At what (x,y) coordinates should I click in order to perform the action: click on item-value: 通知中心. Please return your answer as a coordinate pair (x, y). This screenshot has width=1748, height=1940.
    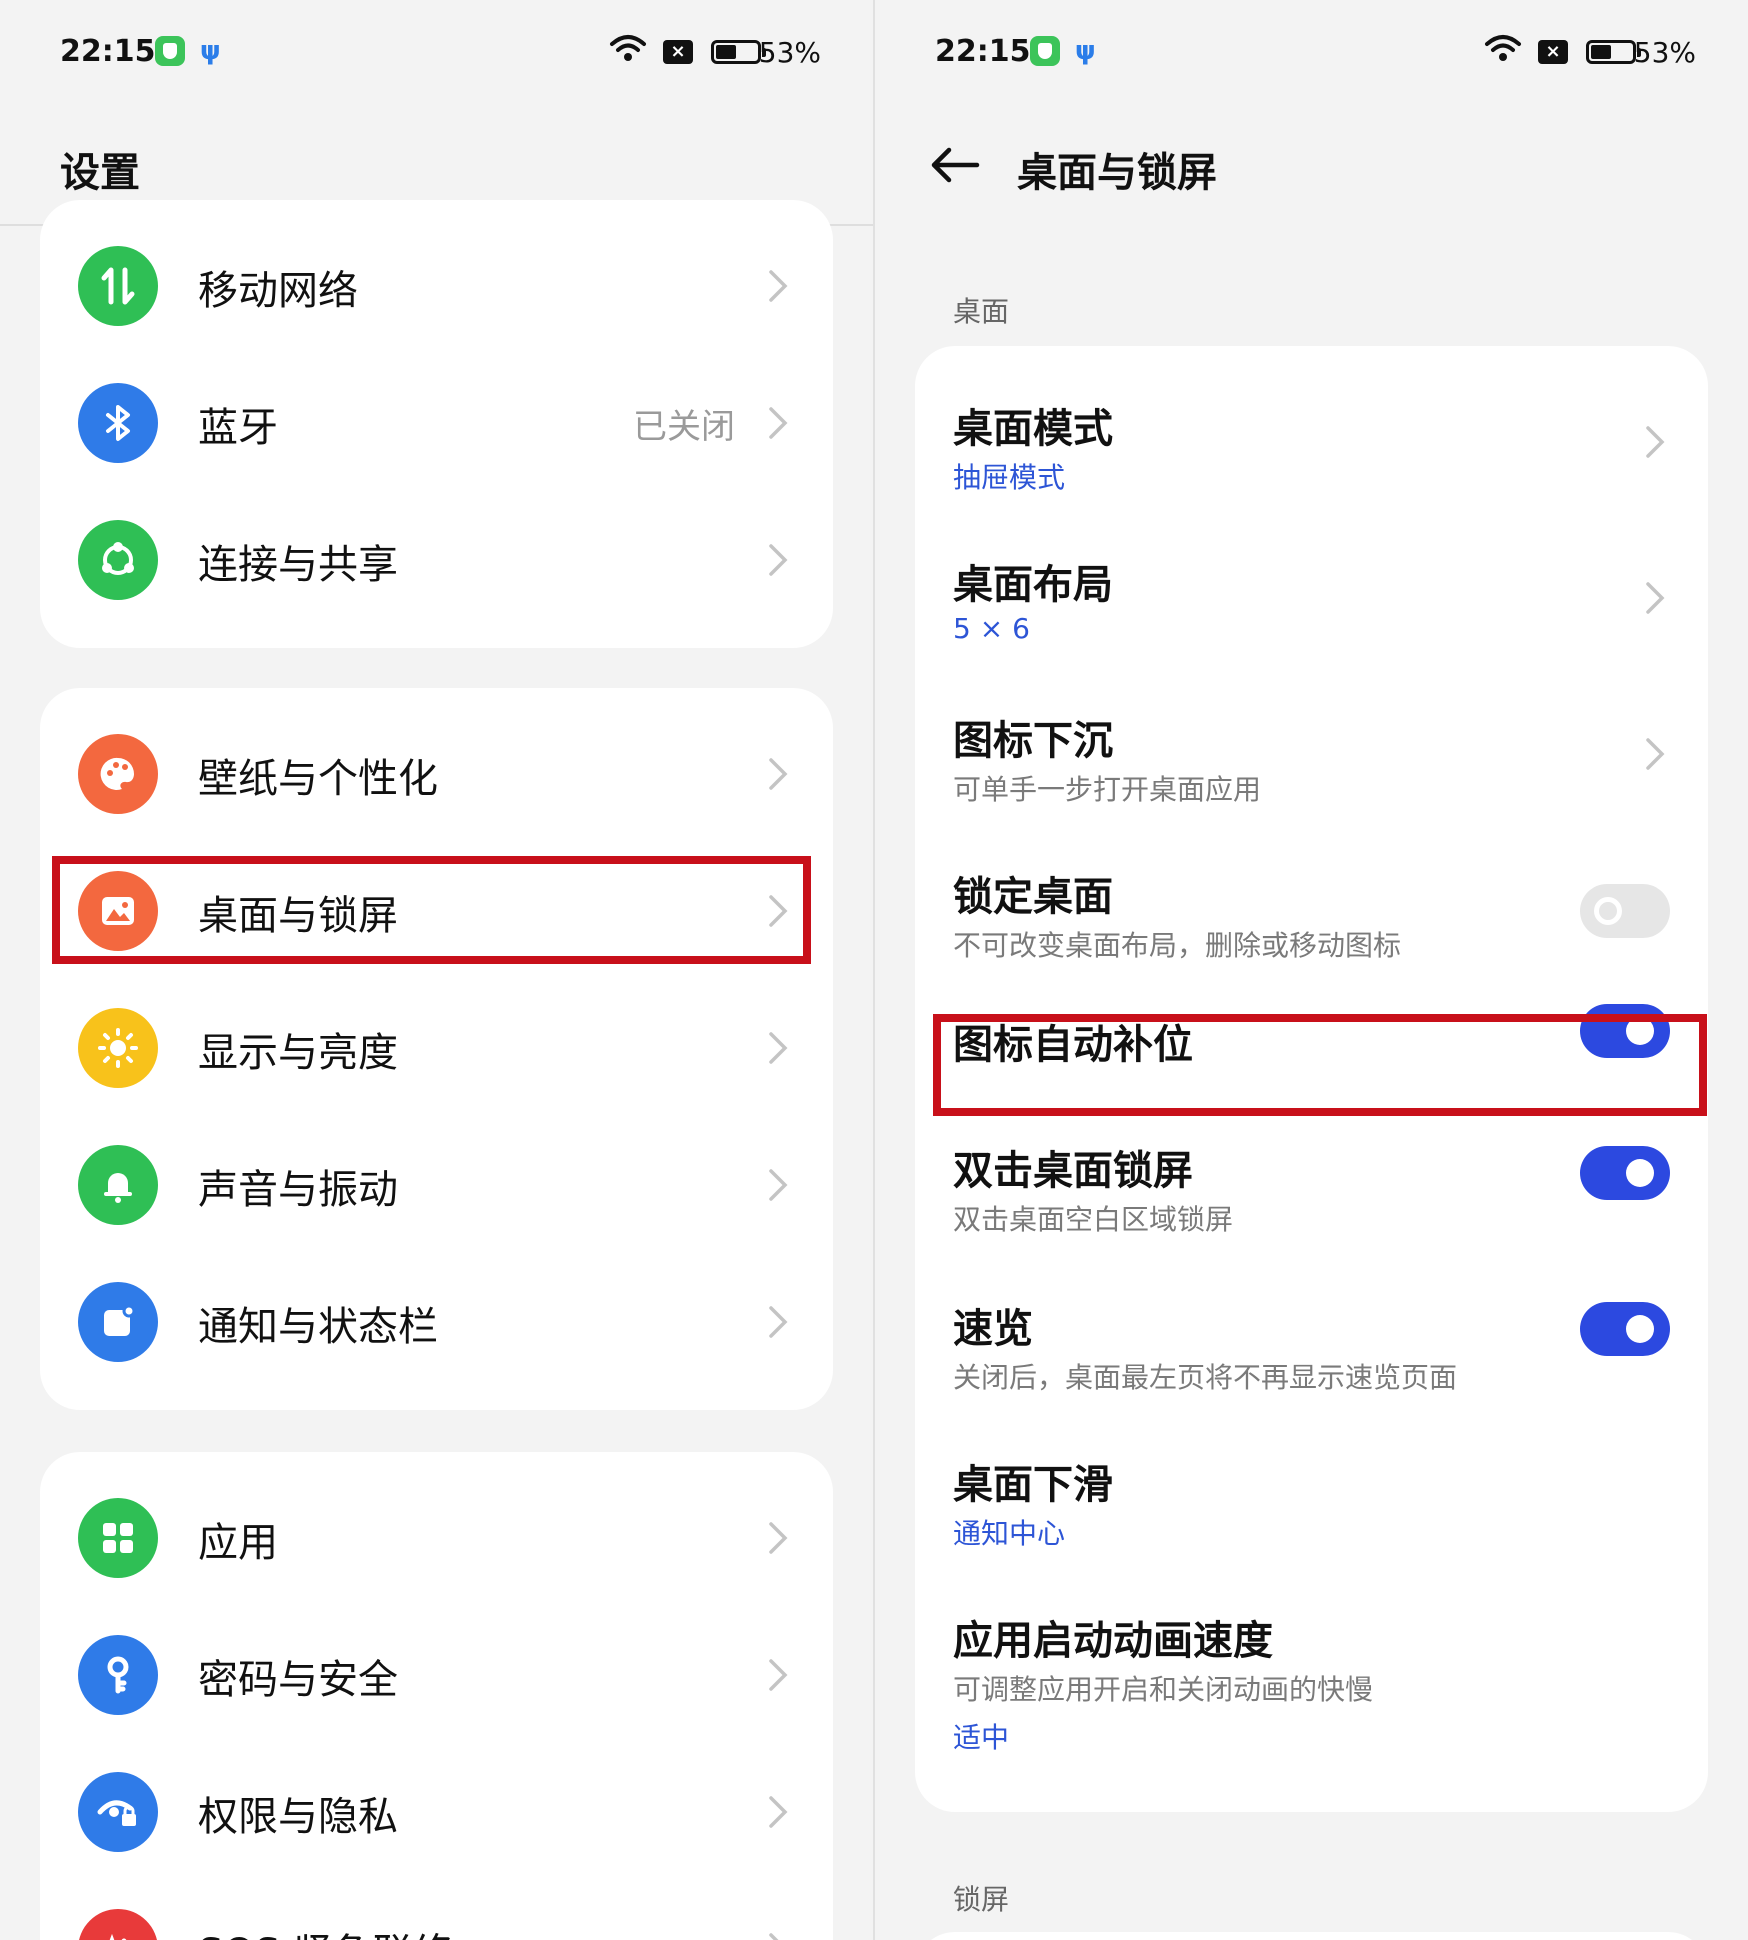
    Looking at the image, I should click on (1009, 1533).